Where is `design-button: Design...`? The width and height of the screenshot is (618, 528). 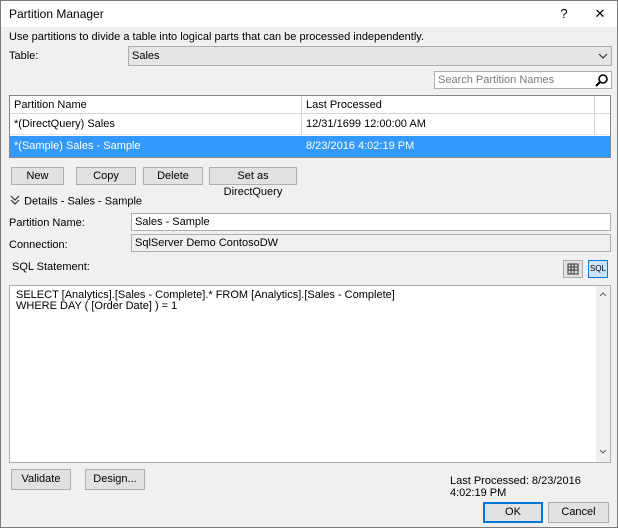 design-button: Design... is located at coordinates (115, 479).